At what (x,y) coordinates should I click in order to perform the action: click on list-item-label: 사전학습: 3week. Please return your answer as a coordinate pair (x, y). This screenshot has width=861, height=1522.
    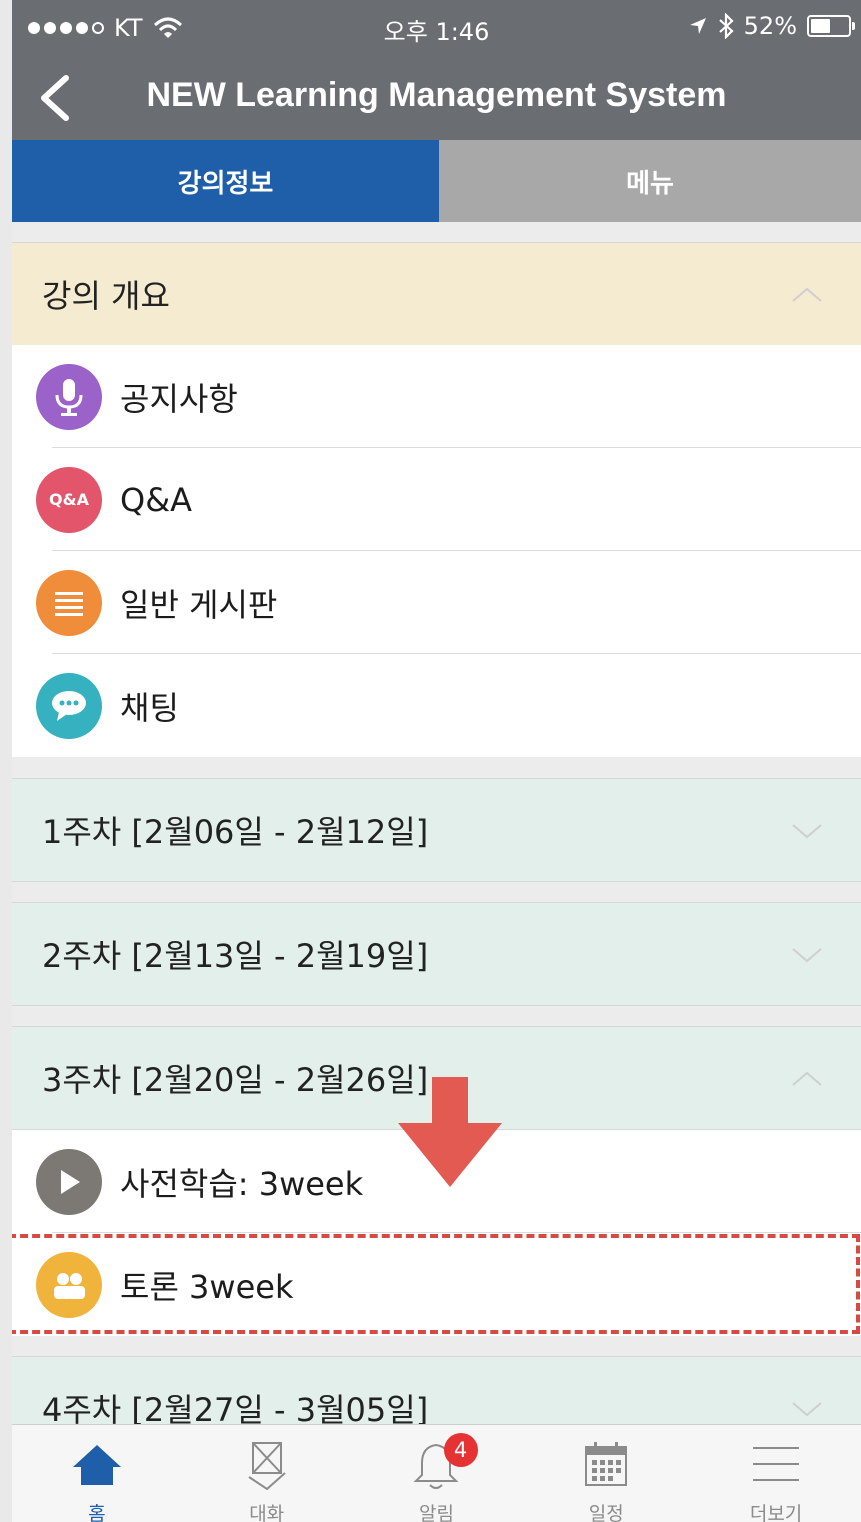
    Looking at the image, I should click on (242, 1183).